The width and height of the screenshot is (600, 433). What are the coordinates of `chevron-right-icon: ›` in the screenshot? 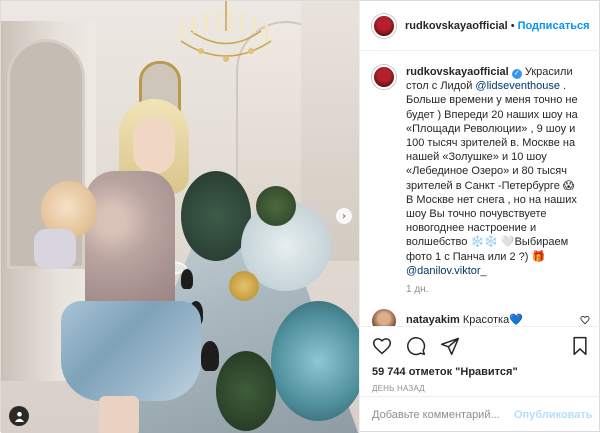 It's located at (344, 216).